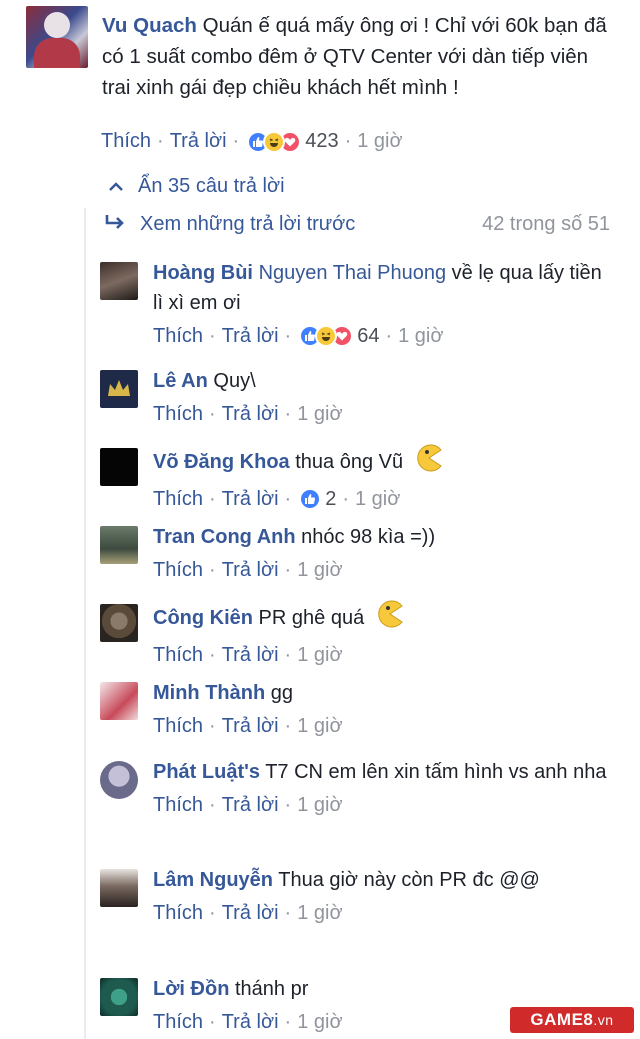 This screenshot has height=1039, width=640. What do you see at coordinates (206, 772) in the screenshot?
I see `reply-author: Phát Luật's` at bounding box center [206, 772].